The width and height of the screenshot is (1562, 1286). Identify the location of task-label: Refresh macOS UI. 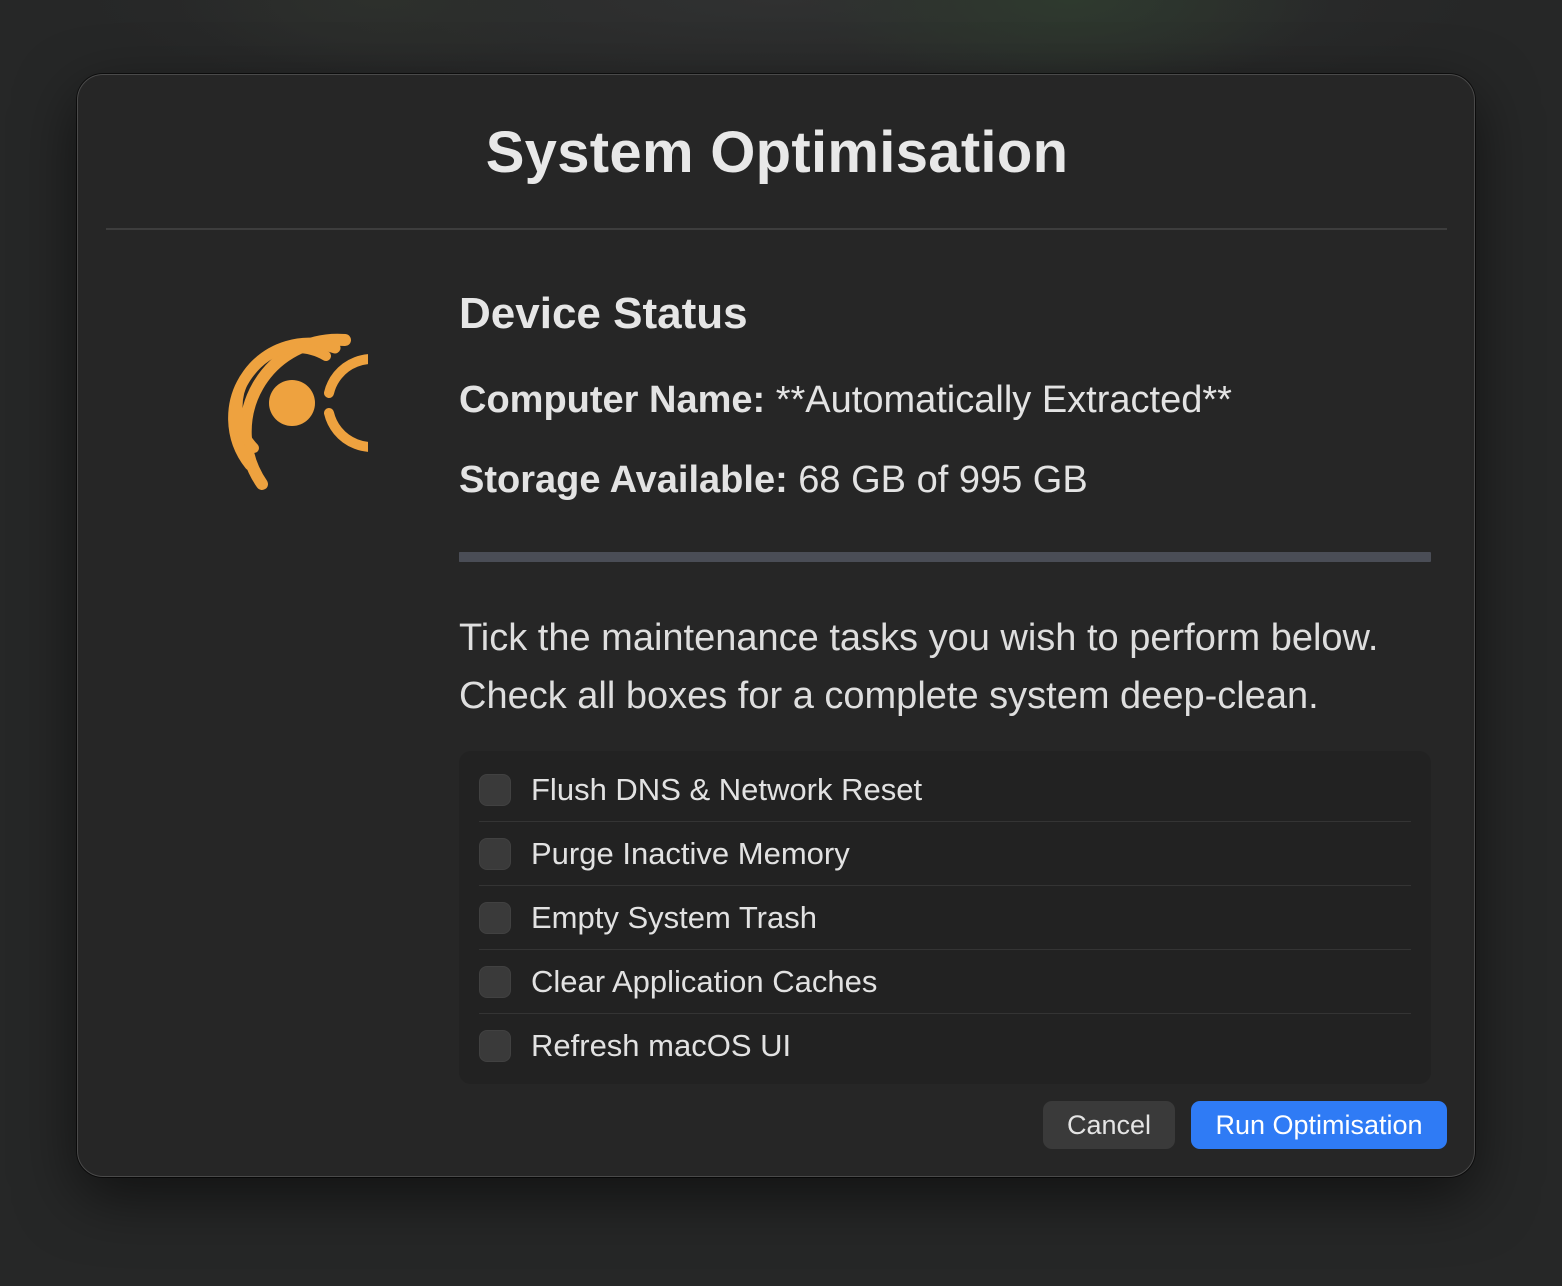
(661, 1045).